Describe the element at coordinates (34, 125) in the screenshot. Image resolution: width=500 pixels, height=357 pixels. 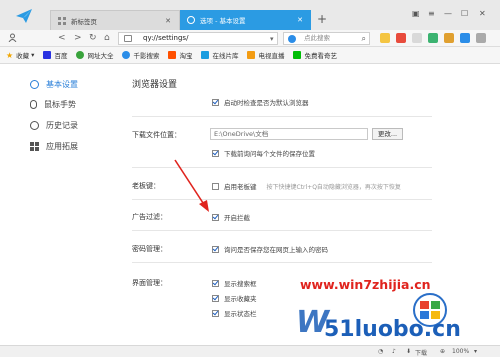
I see `clock-icon` at that location.